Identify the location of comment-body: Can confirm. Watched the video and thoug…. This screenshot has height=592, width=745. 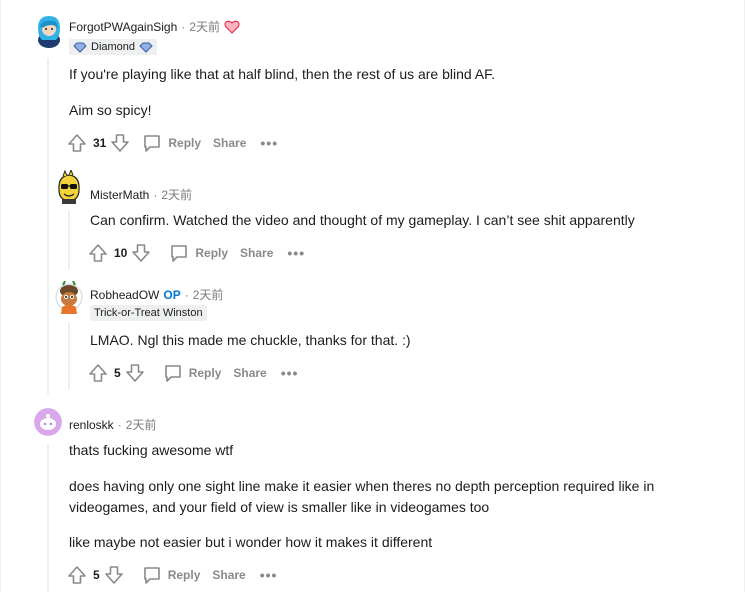
(362, 220).